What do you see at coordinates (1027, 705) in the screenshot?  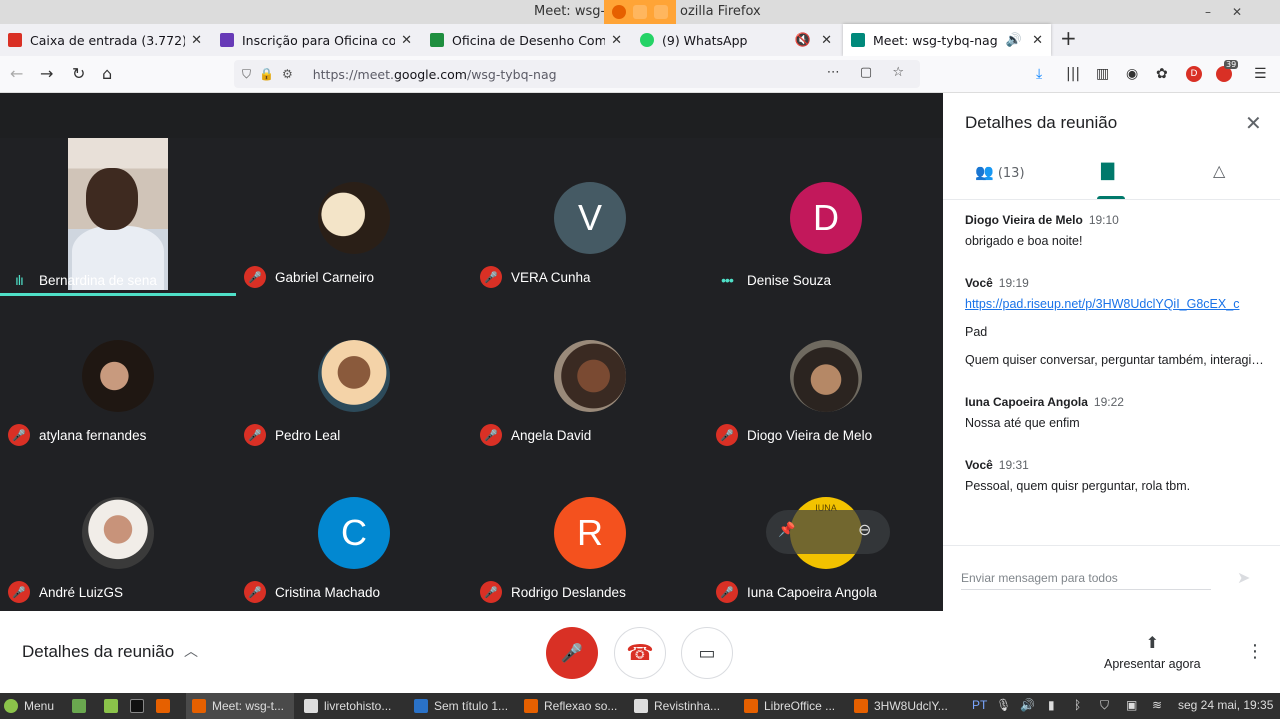 I see `volume-icon: 🔊` at bounding box center [1027, 705].